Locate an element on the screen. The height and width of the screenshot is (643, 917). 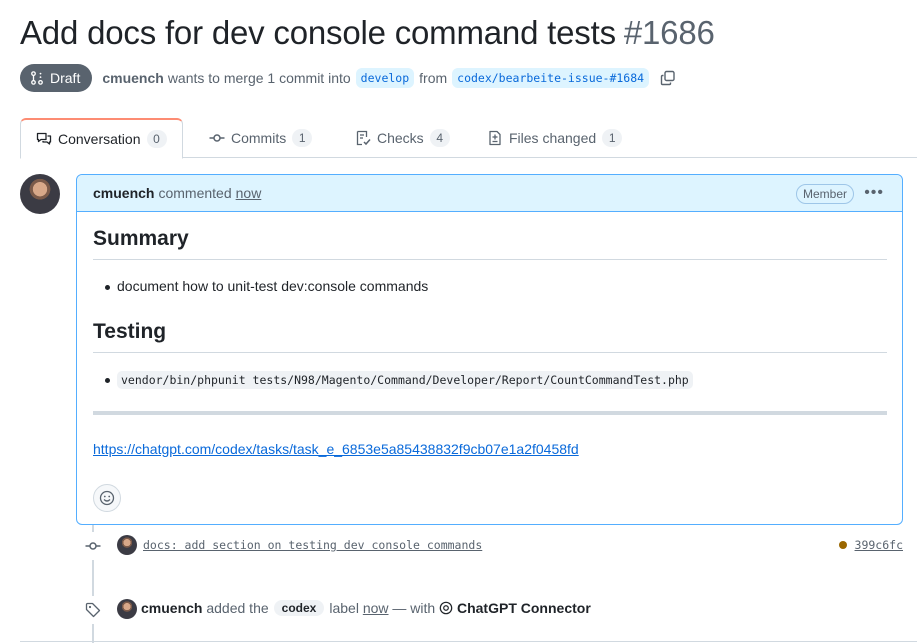
summary-heading: Summary is located at coordinates (490, 243).